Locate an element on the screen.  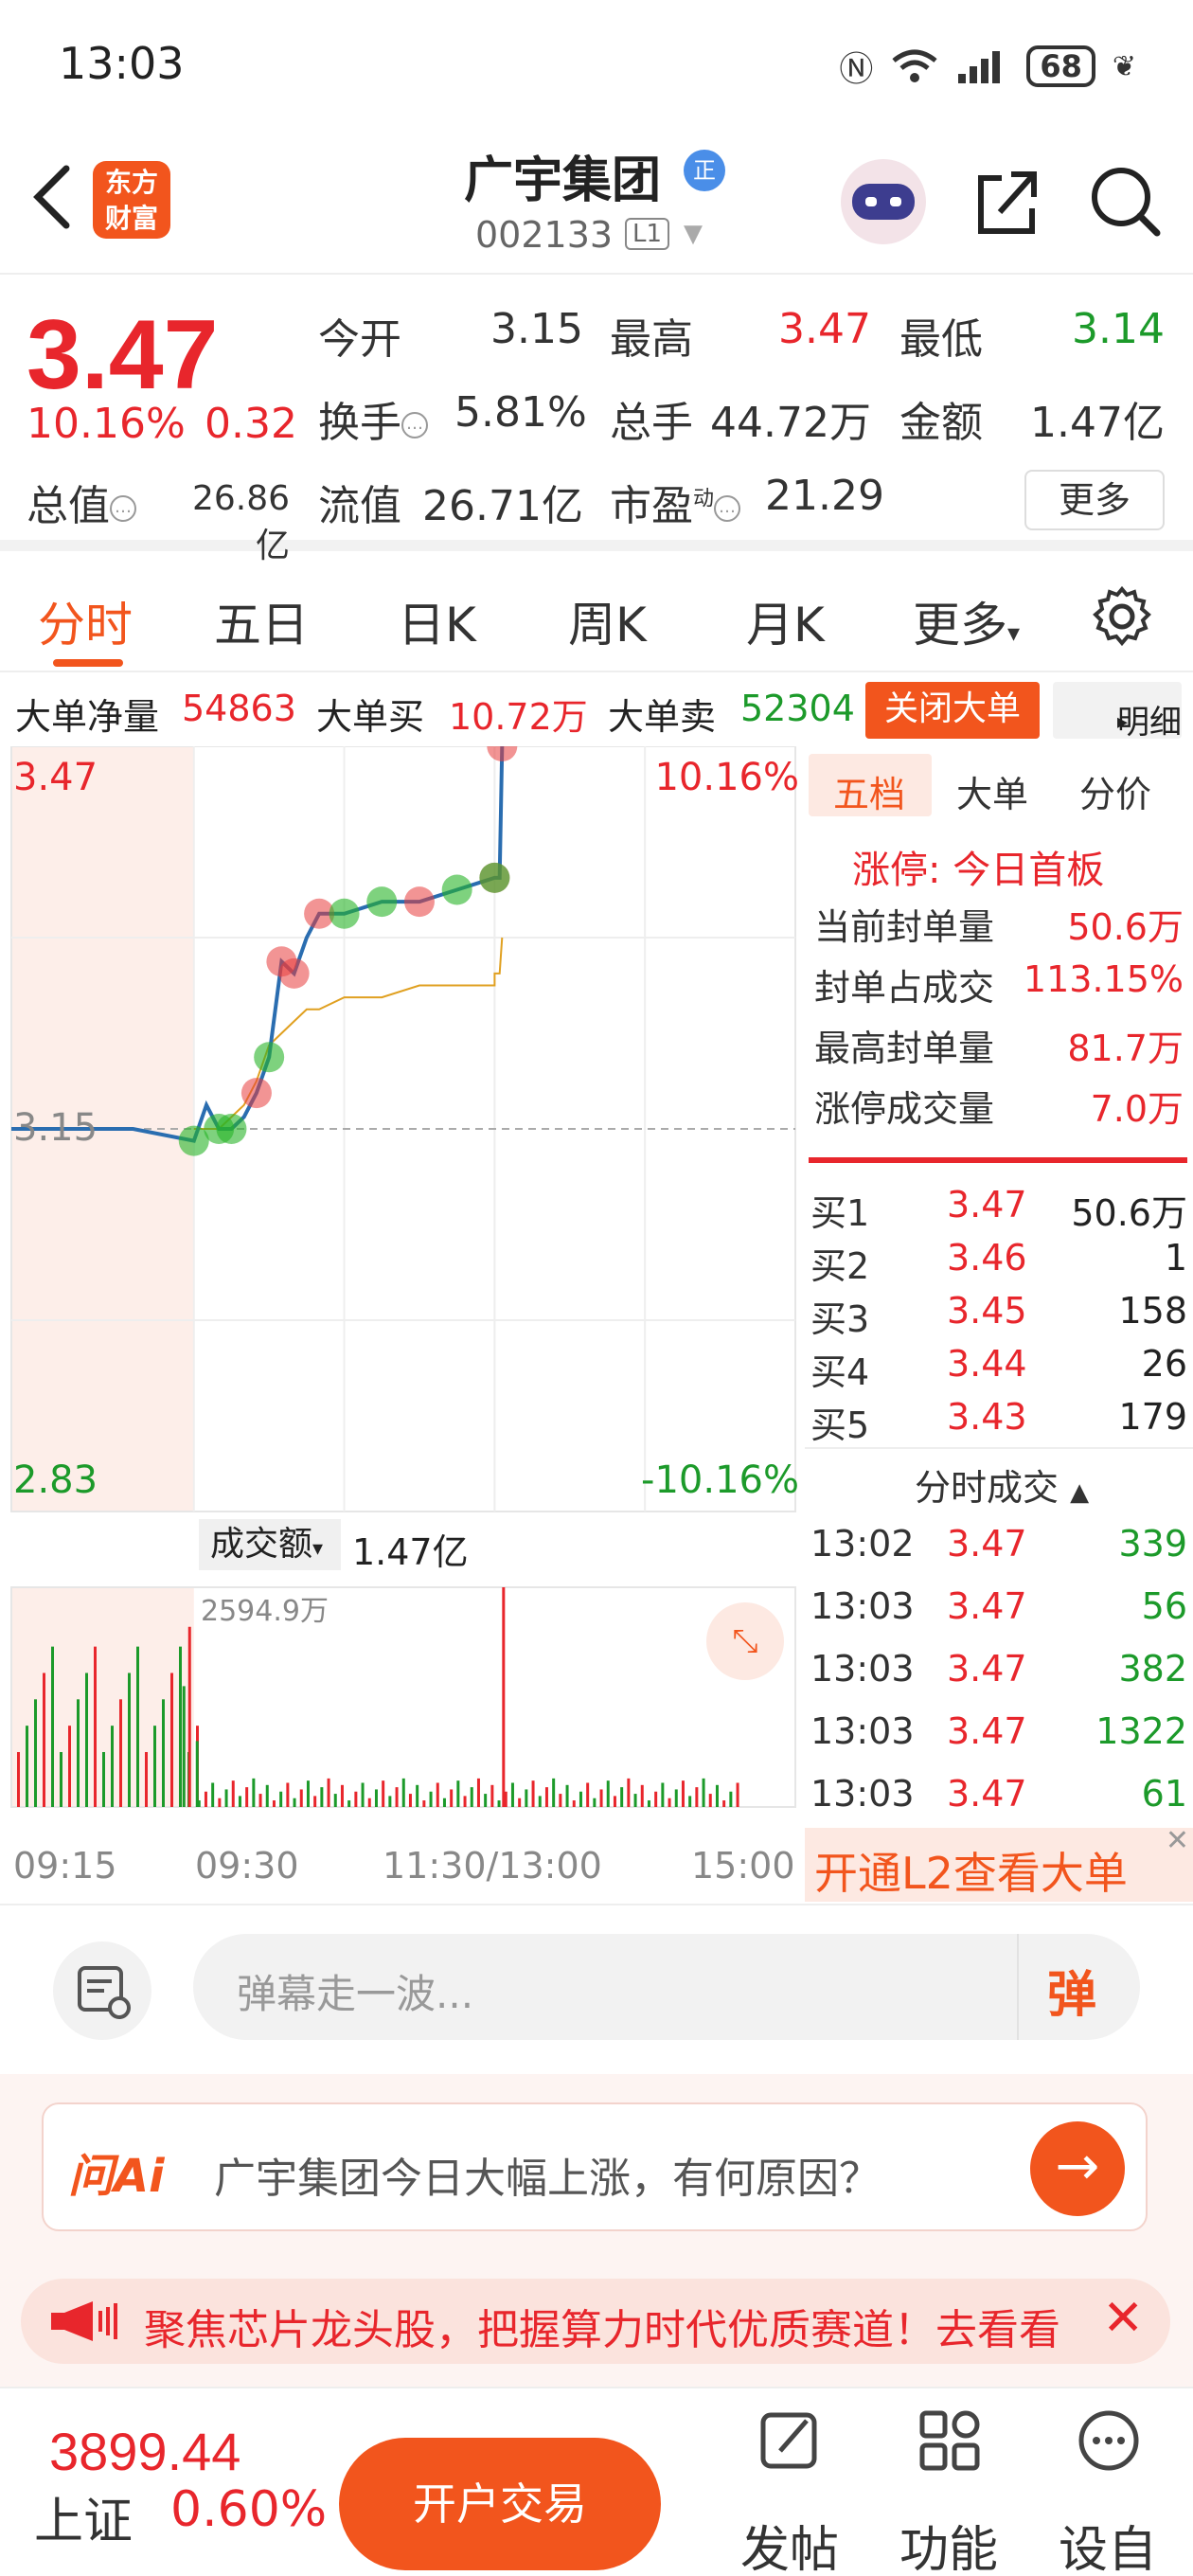
promo-banner: 聚焦芯片龙头股，把握算力时代优质赛道！去看看 ✕ is located at coordinates (595, 2321).